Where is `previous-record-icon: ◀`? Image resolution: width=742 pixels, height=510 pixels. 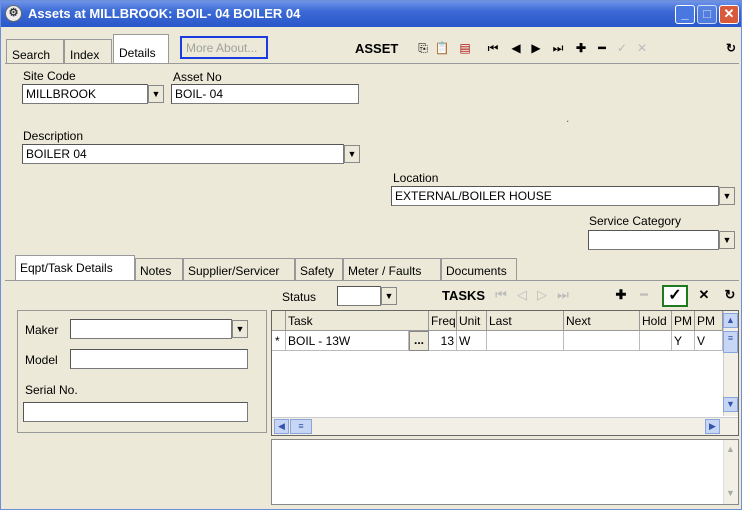 previous-record-icon: ◀ is located at coordinates (516, 48).